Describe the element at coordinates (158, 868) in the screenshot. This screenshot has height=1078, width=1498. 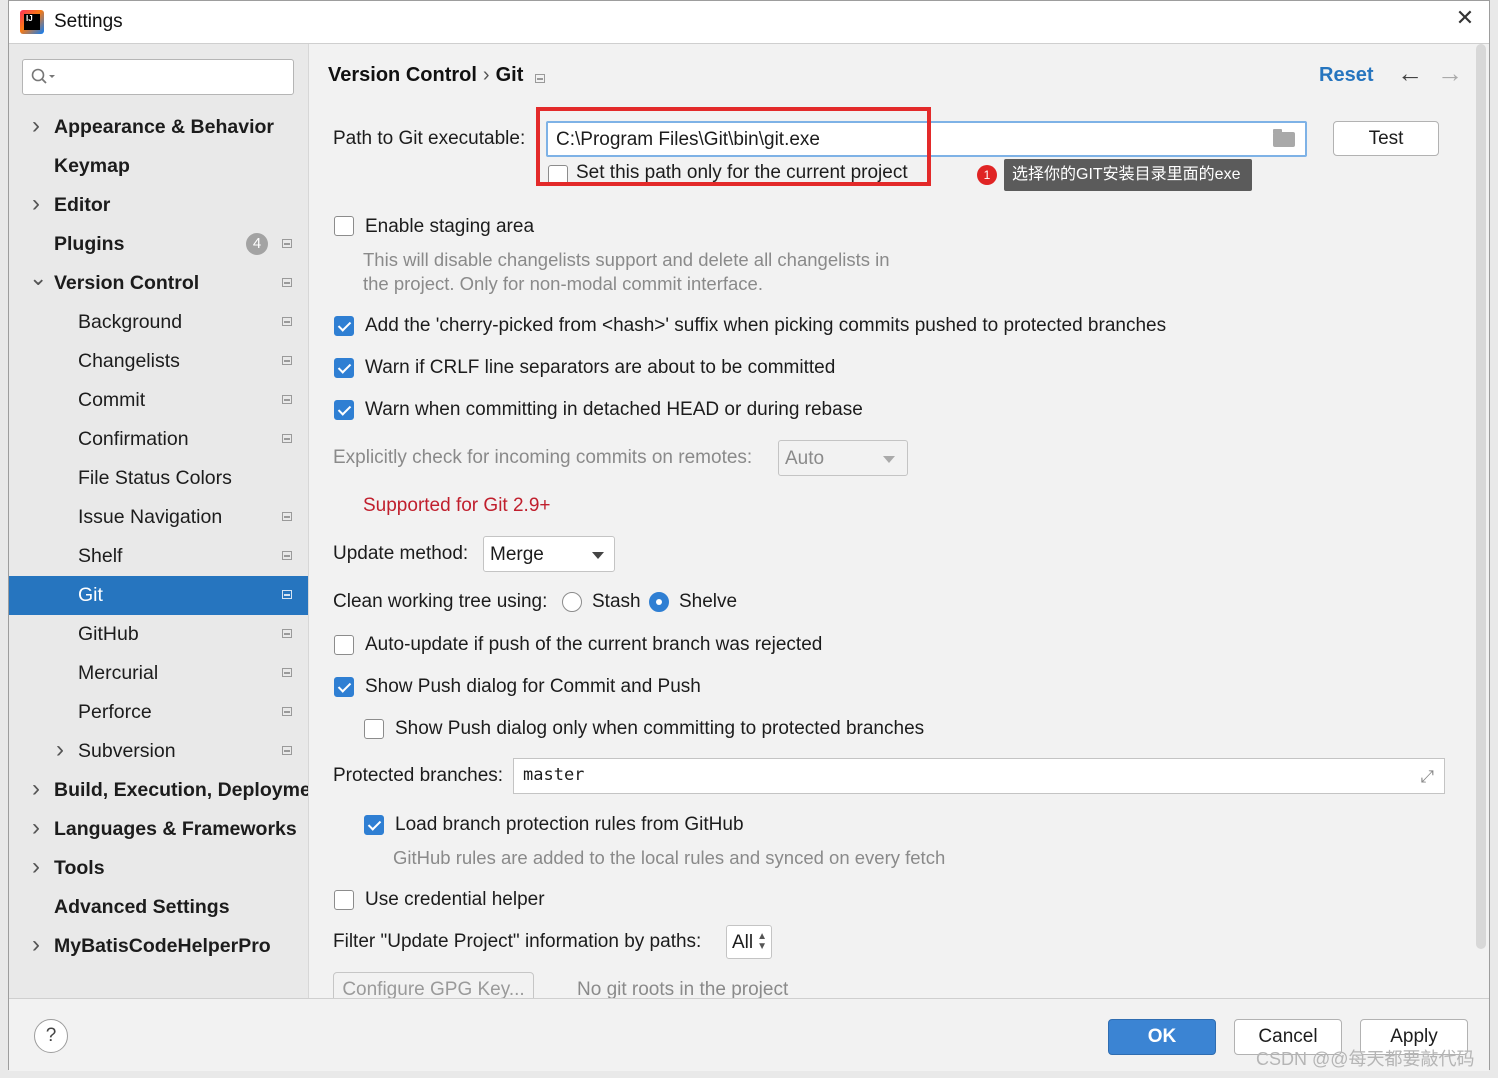
I see `sidebar-item-tools: › Tools` at that location.